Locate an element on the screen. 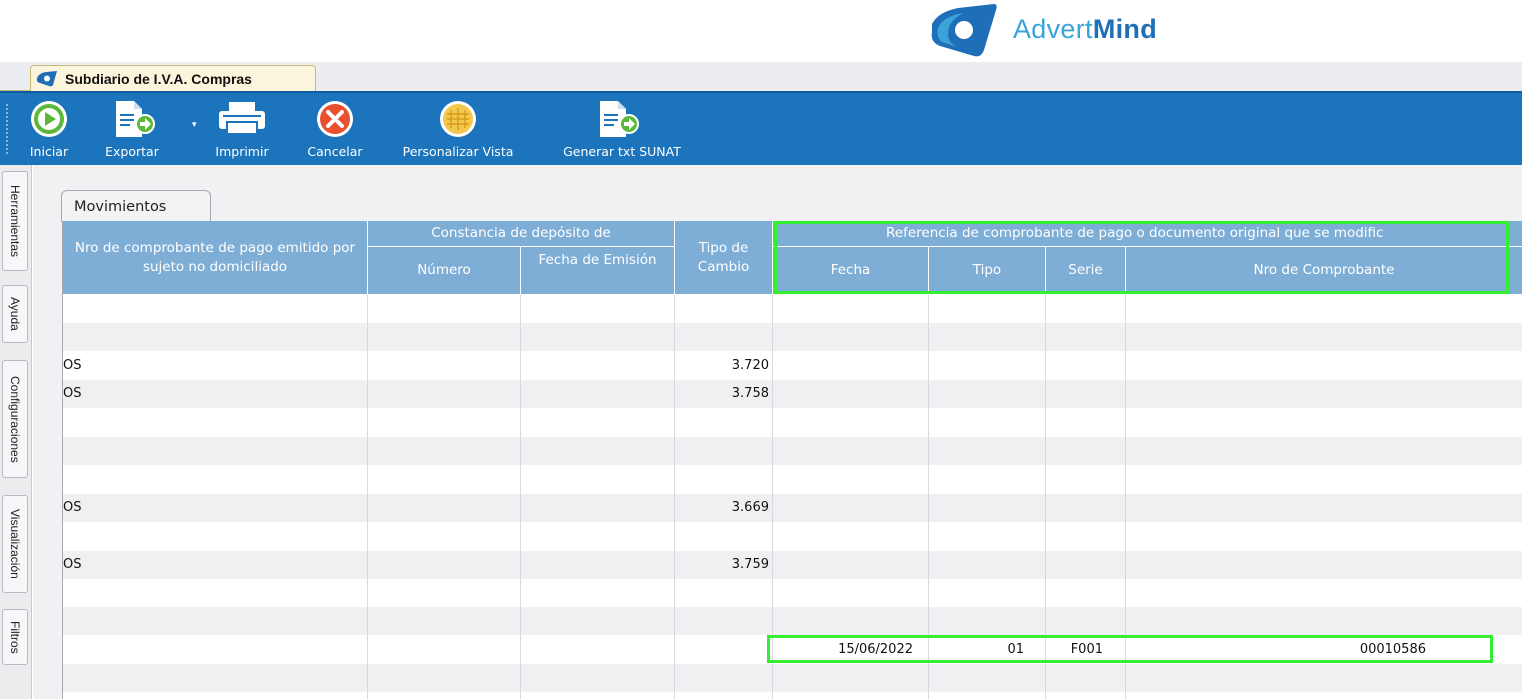 This screenshot has height=699, width=1522. cell-tipo-cambio: 3.720 is located at coordinates (750, 365).